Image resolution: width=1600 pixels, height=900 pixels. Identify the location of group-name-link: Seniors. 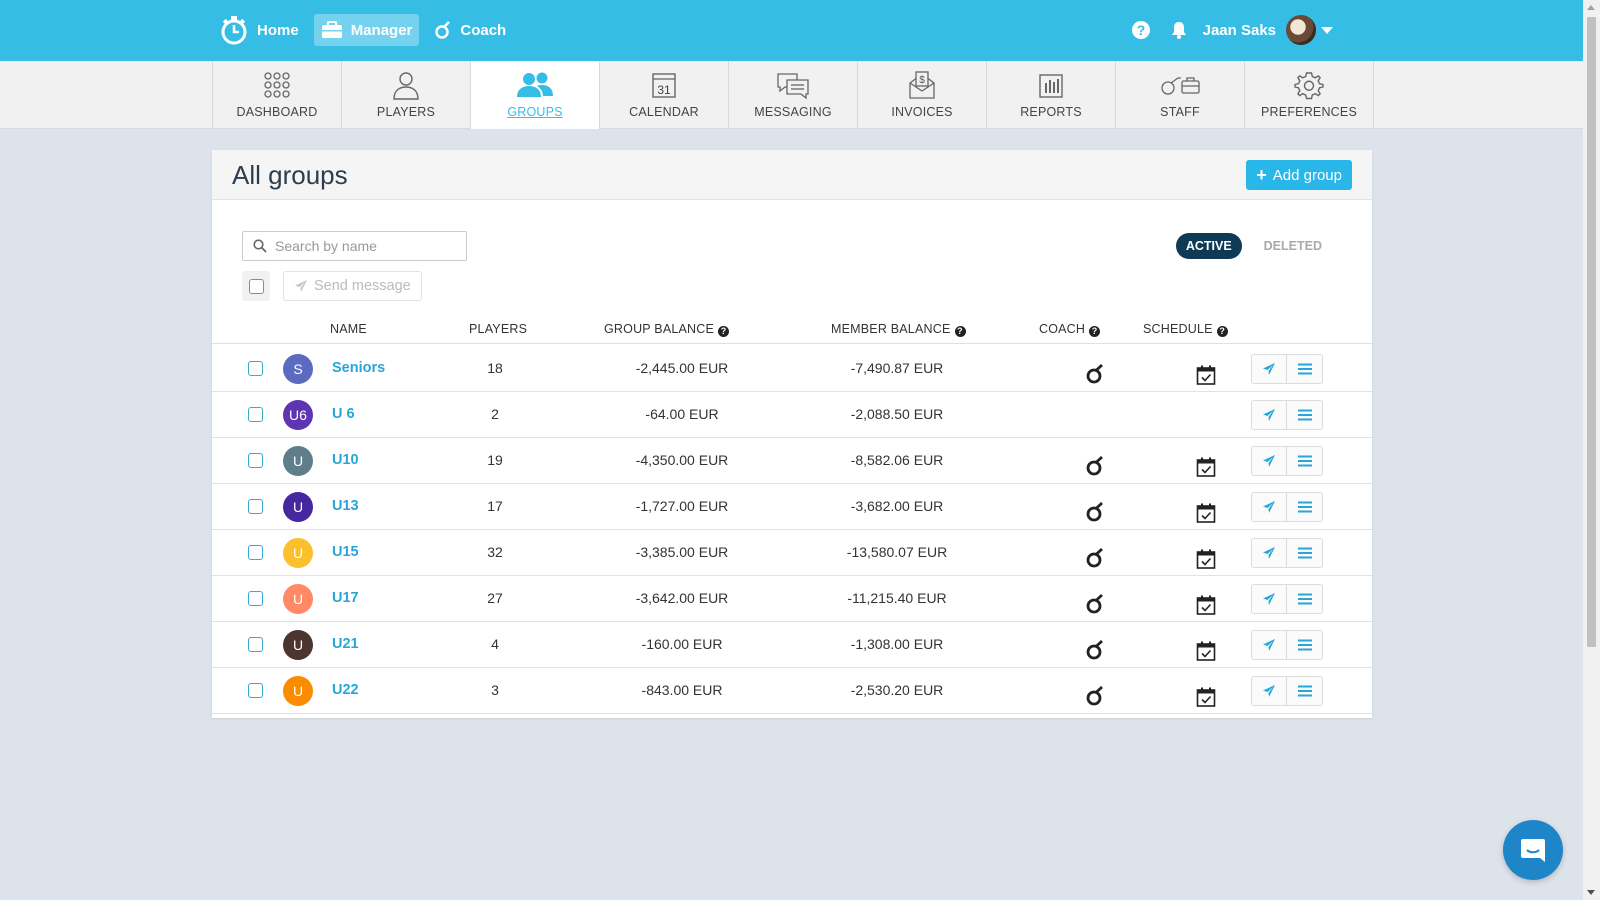
(358, 368).